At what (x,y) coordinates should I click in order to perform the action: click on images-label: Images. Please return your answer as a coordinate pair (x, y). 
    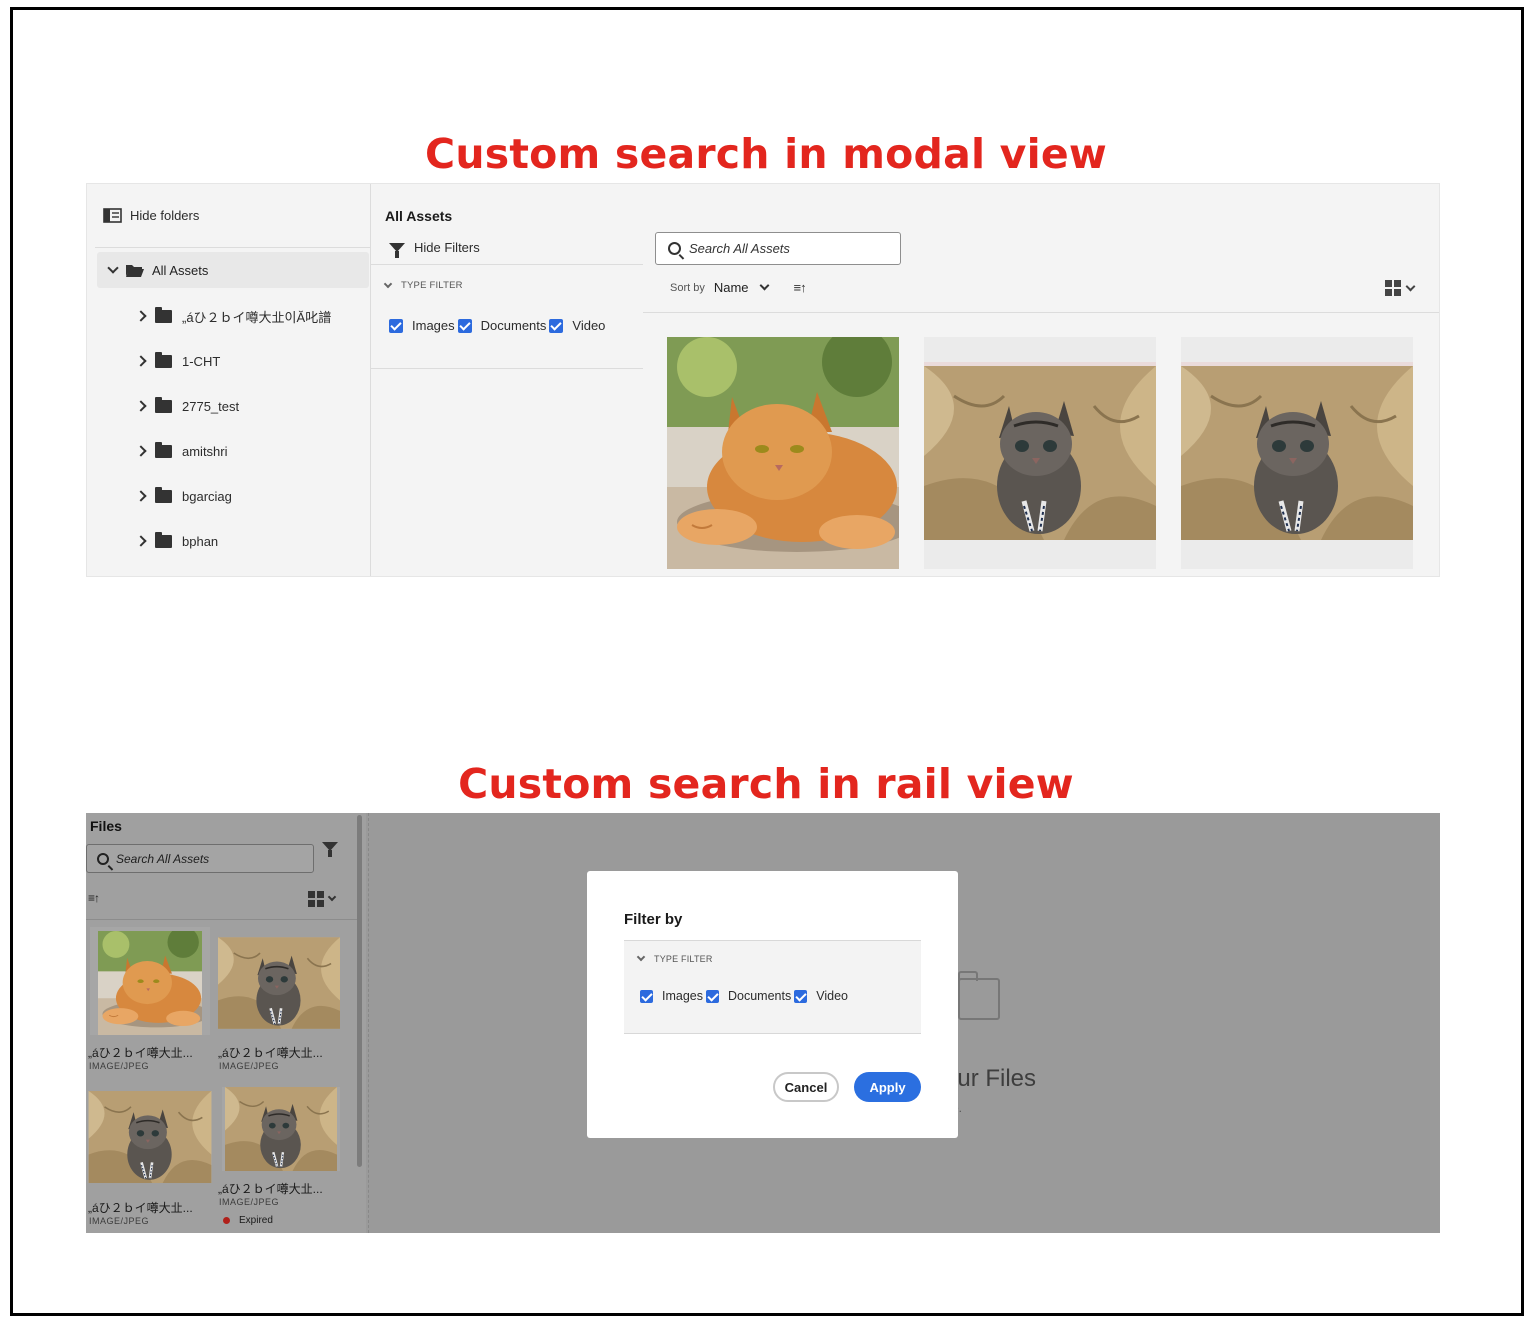
    Looking at the image, I should click on (682, 996).